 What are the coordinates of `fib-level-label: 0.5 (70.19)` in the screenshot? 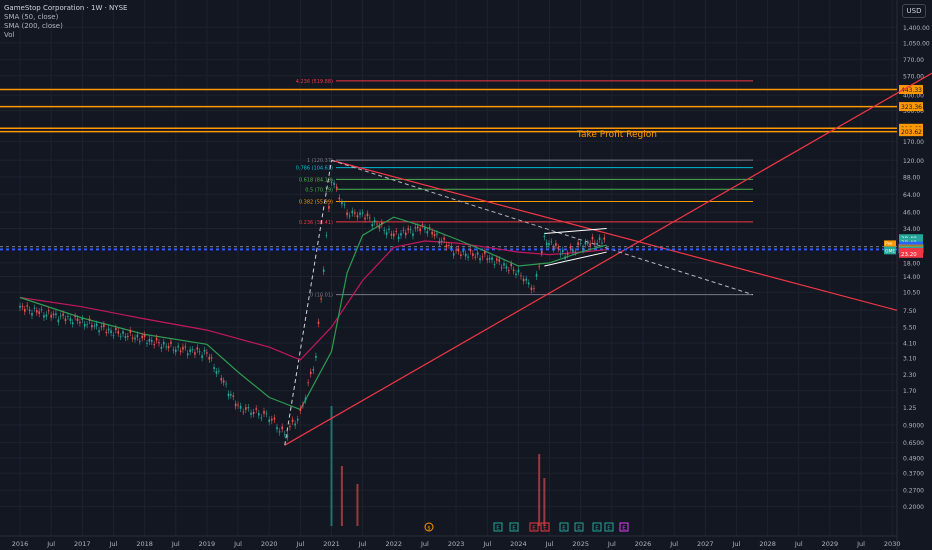 It's located at (319, 190).